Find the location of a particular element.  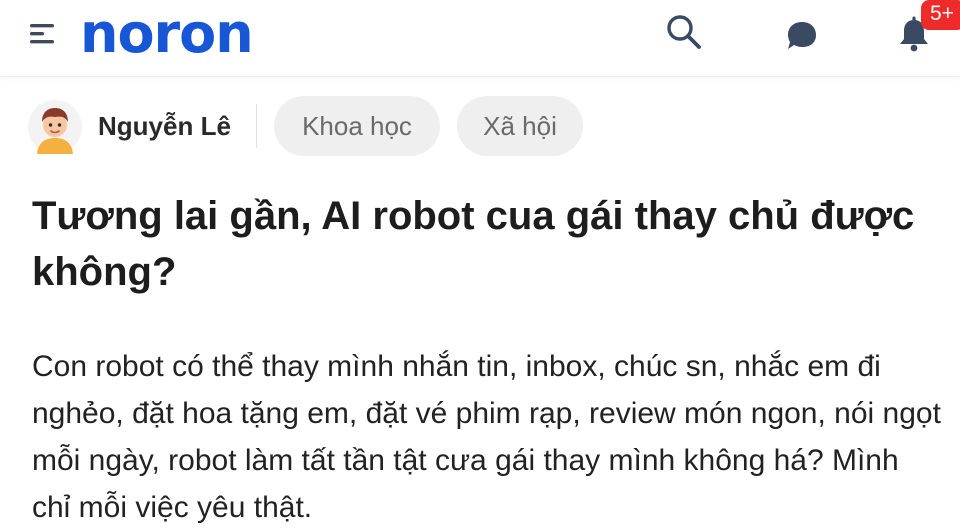

menu-icon is located at coordinates (43, 34).